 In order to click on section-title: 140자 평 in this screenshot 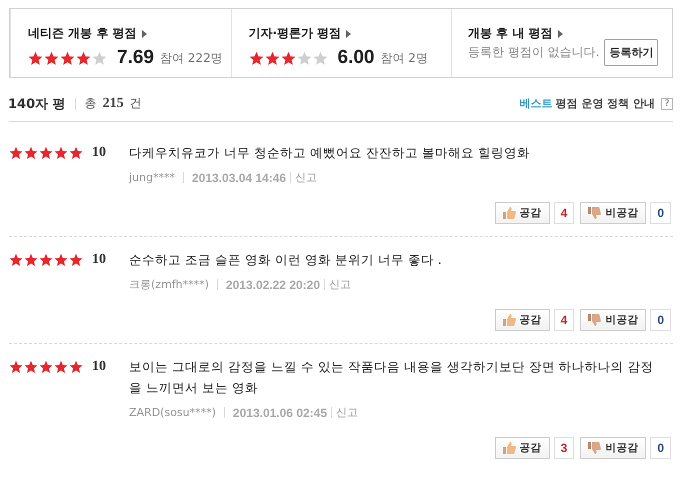, I will do `click(37, 104)`.